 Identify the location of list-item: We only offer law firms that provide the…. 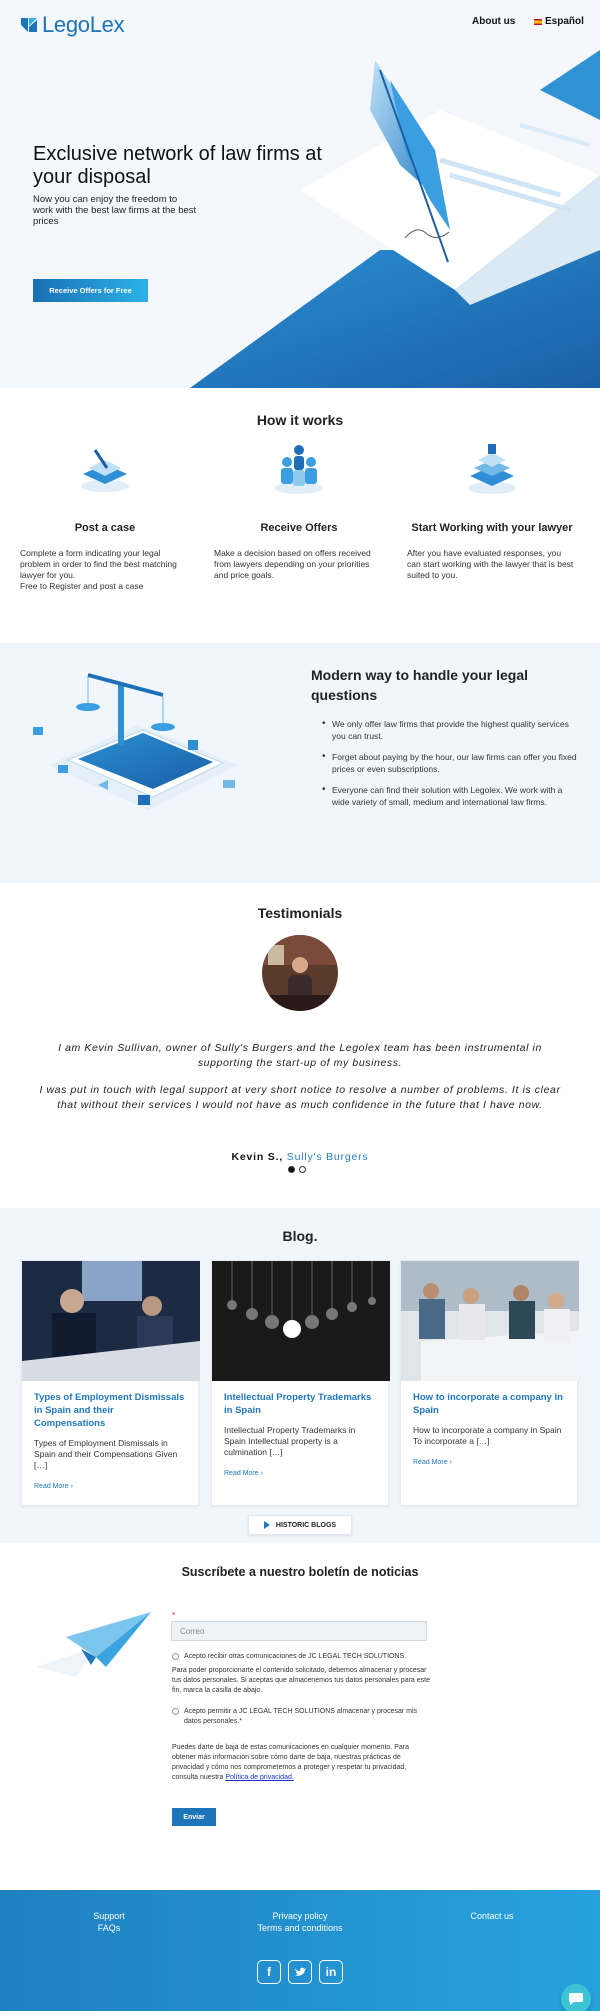
(452, 730).